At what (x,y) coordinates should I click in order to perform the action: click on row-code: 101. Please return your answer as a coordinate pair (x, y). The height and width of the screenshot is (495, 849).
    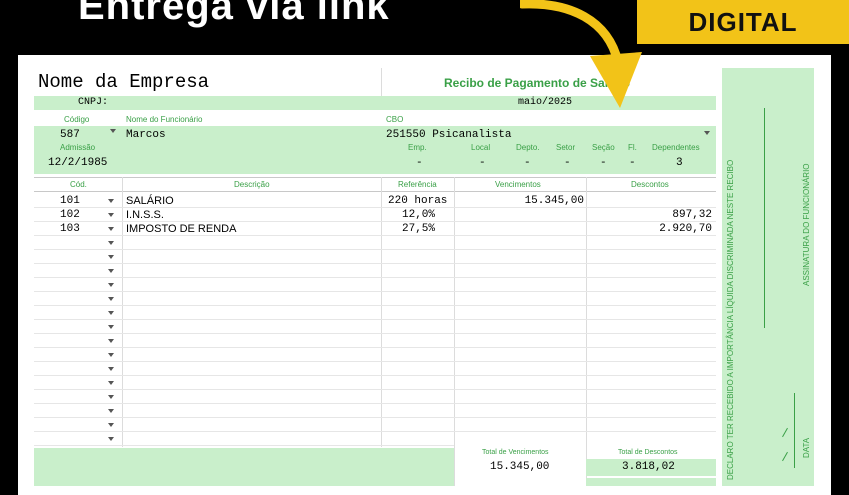
    Looking at the image, I should click on (70, 201).